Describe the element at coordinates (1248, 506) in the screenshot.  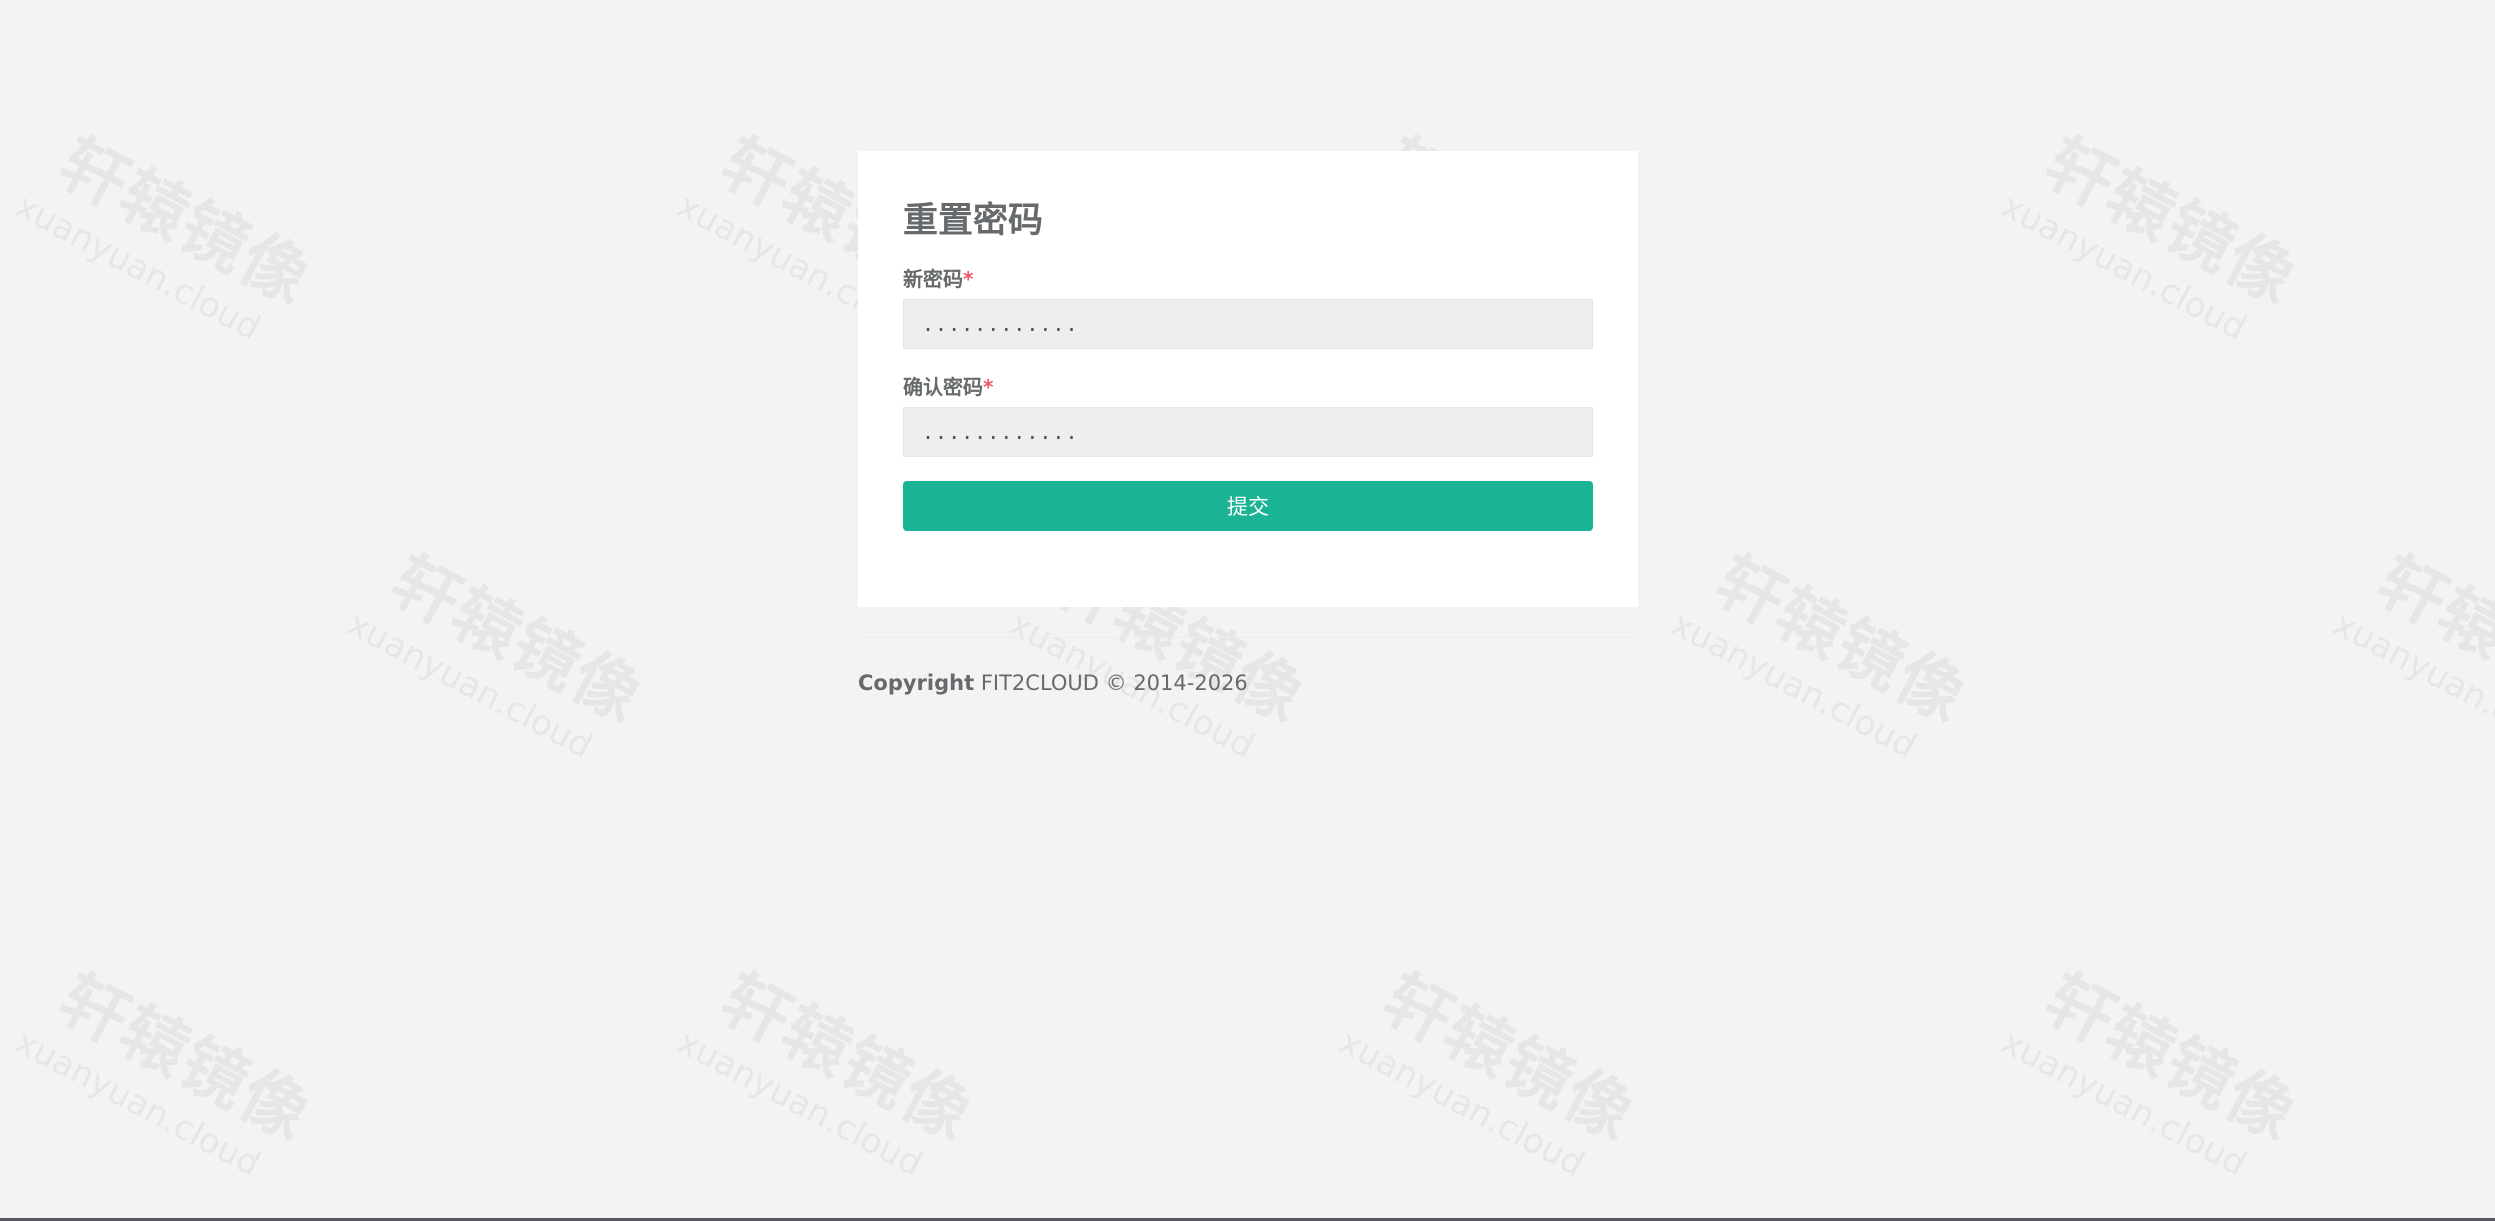
I see `submit-button: 提交` at that location.